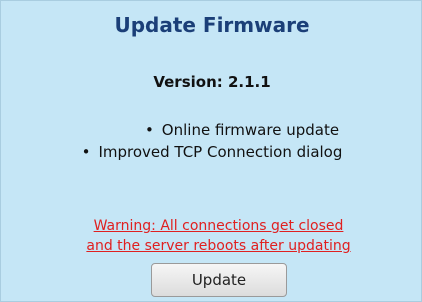 This screenshot has height=302, width=422. Describe the element at coordinates (250, 130) in the screenshot. I see `feature-text: Online firmware update` at that location.